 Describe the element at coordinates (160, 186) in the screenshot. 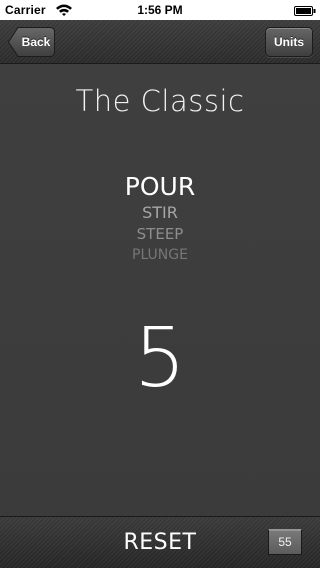

I see `step-pour: POUR` at that location.